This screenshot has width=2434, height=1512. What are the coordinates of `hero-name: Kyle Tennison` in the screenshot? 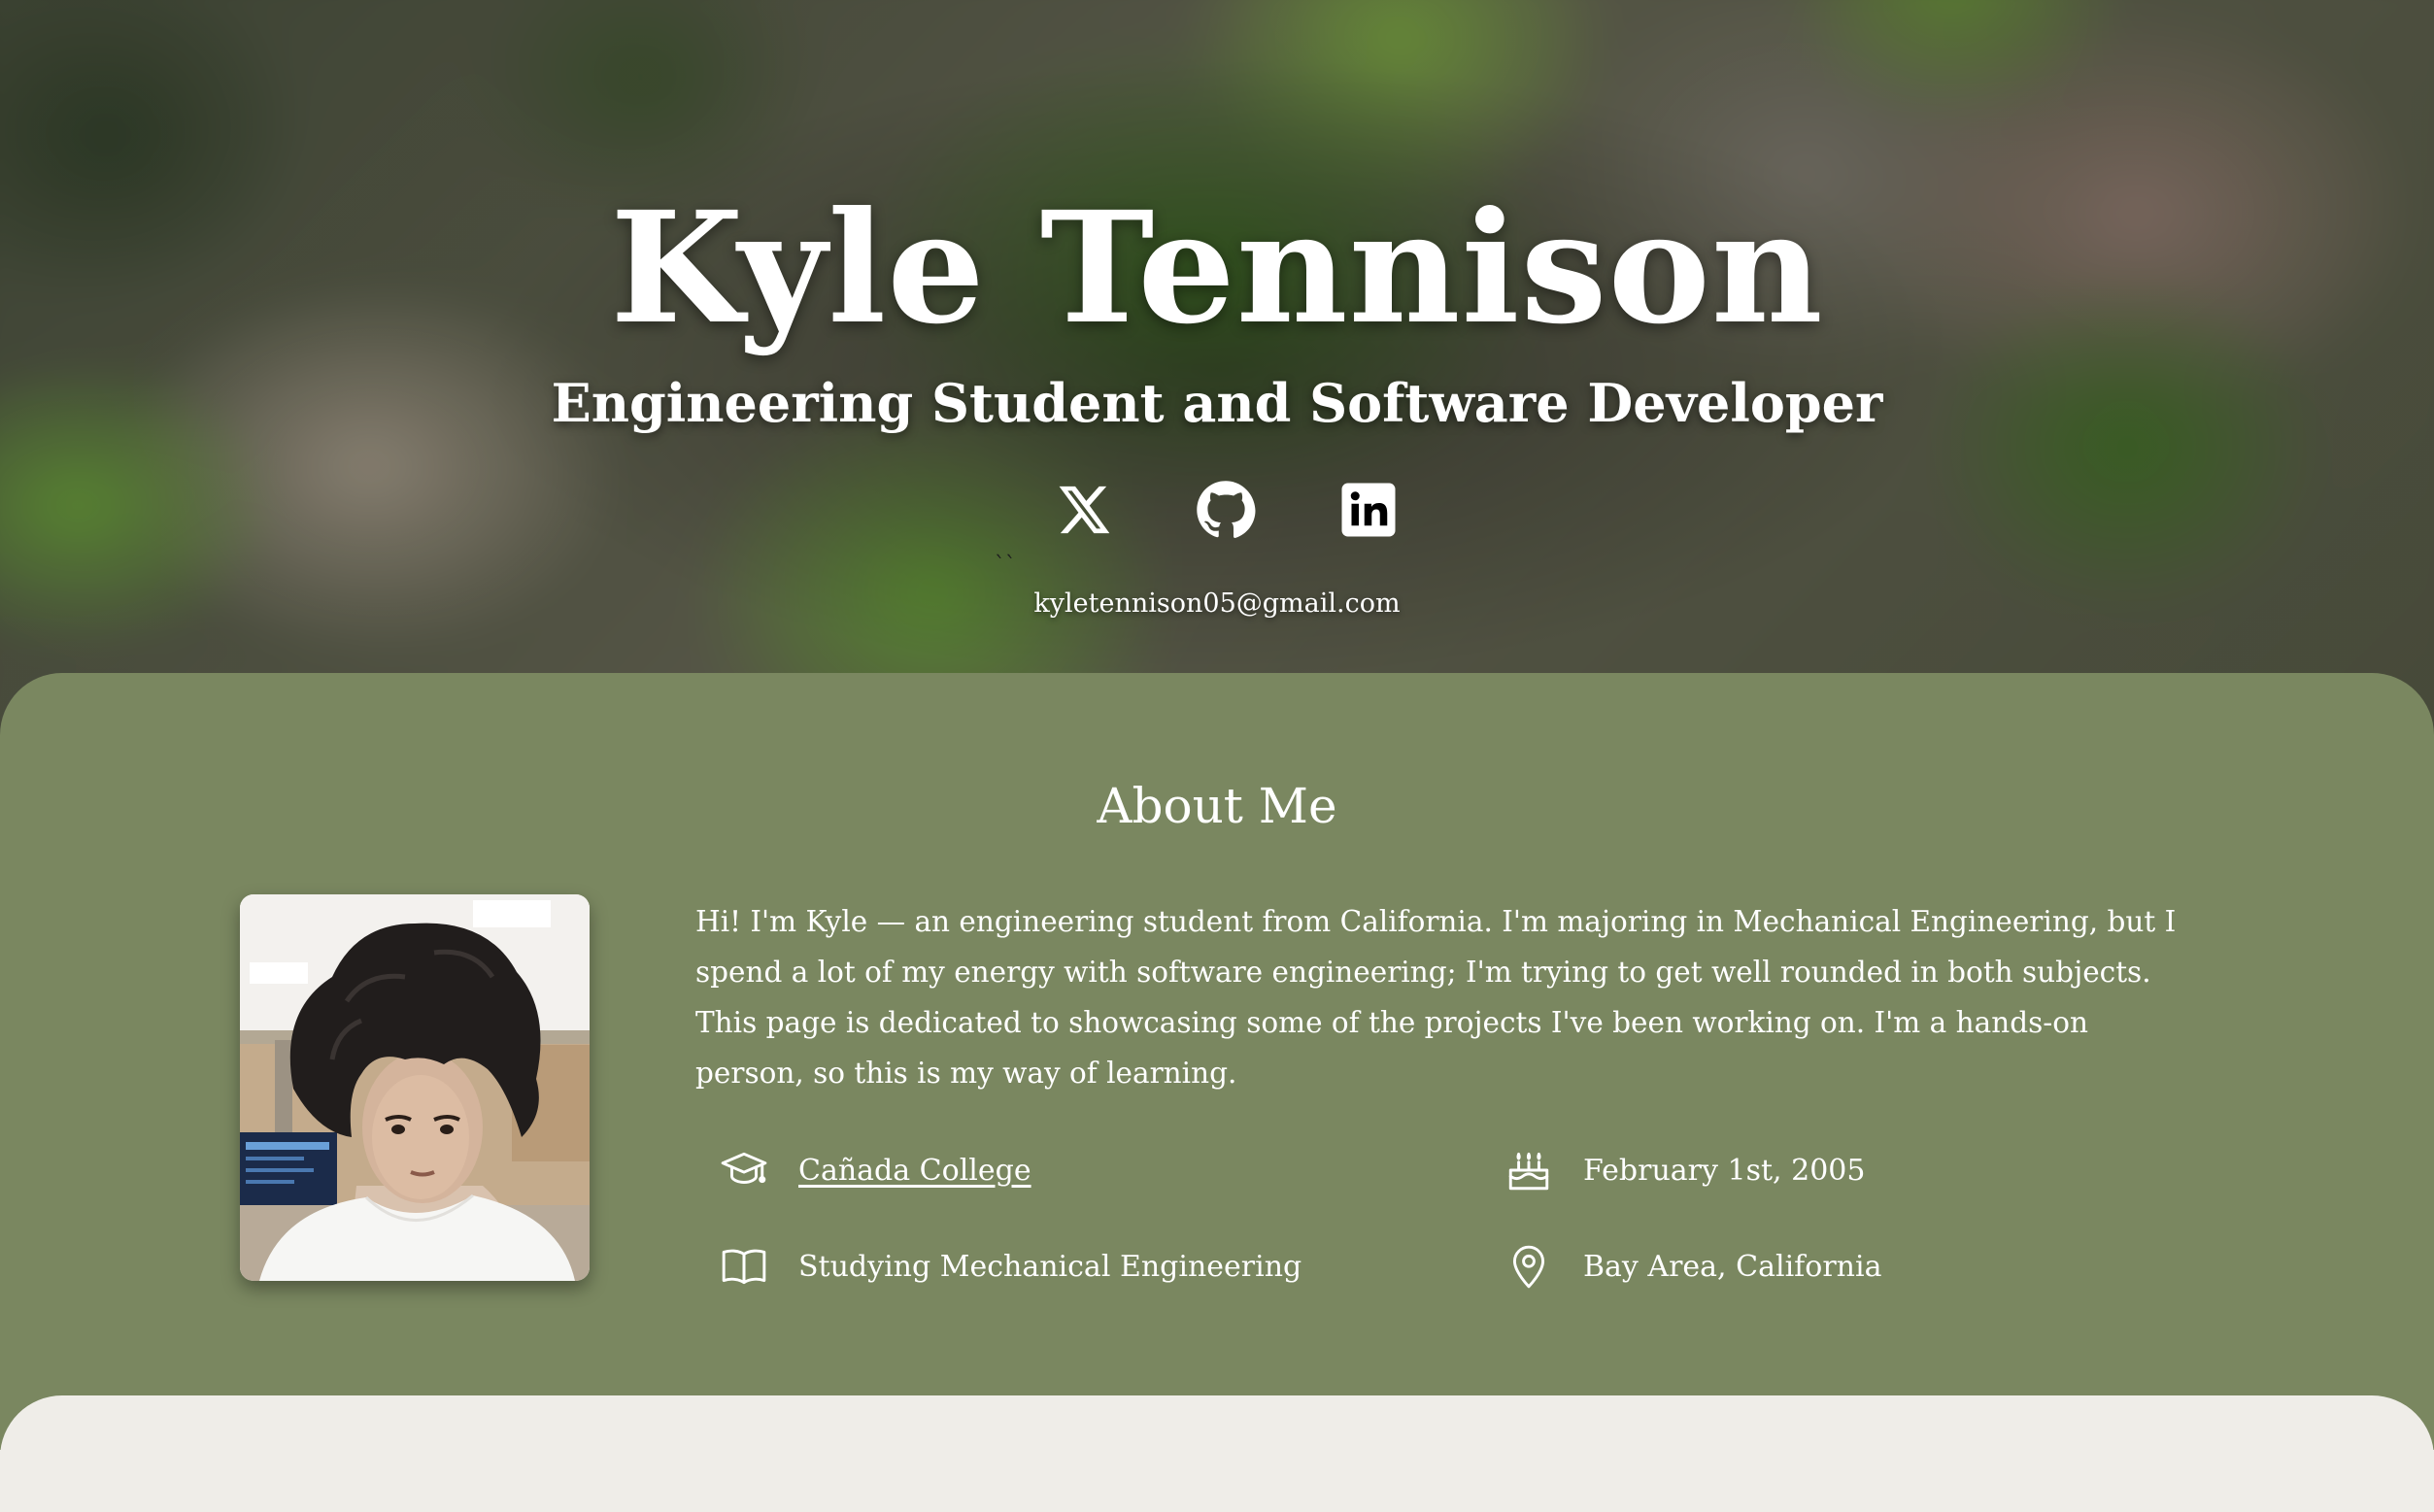 It's located at (1217, 268).